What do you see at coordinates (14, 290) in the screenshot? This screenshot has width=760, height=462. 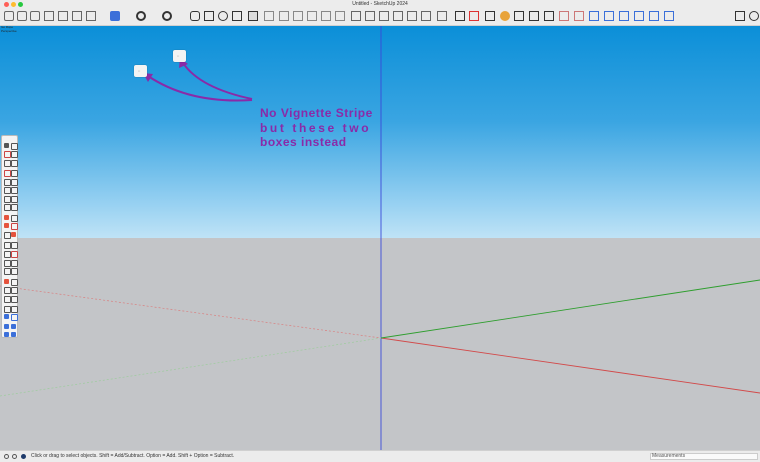 I see `section-tool-icon` at bounding box center [14, 290].